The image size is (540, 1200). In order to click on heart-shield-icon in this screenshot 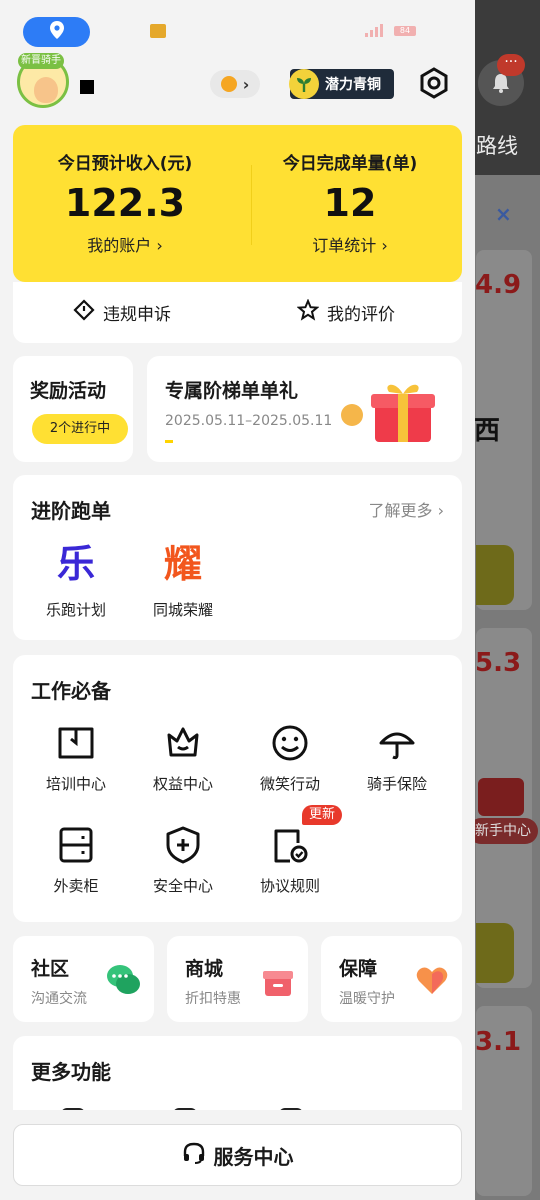, I will do `click(432, 980)`.